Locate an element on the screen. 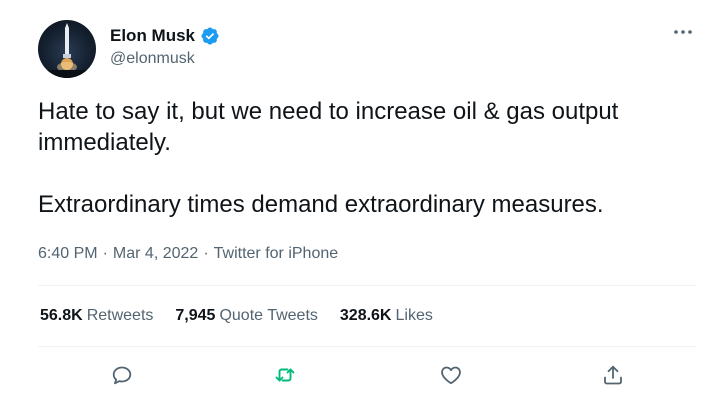 The width and height of the screenshot is (711, 408). share-icon is located at coordinates (613, 375).